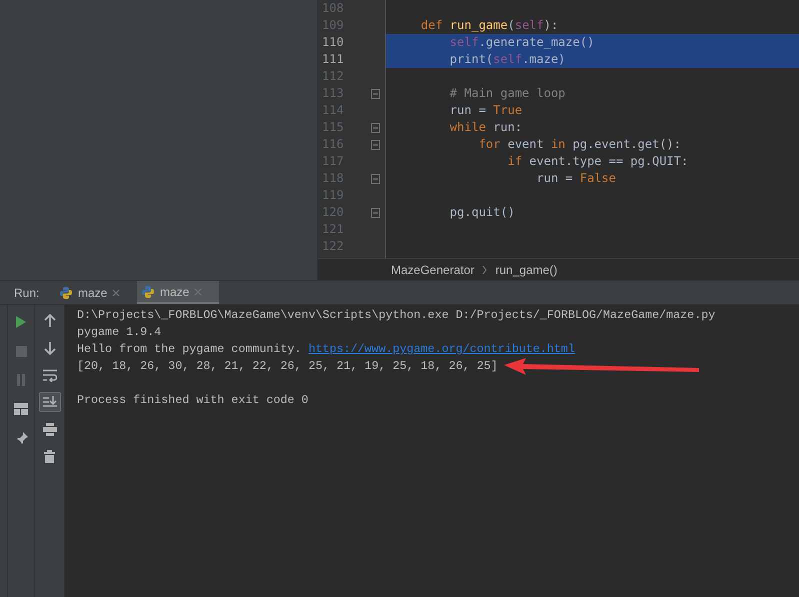  I want to click on code-line: def run_game(self):, so click(490, 25).